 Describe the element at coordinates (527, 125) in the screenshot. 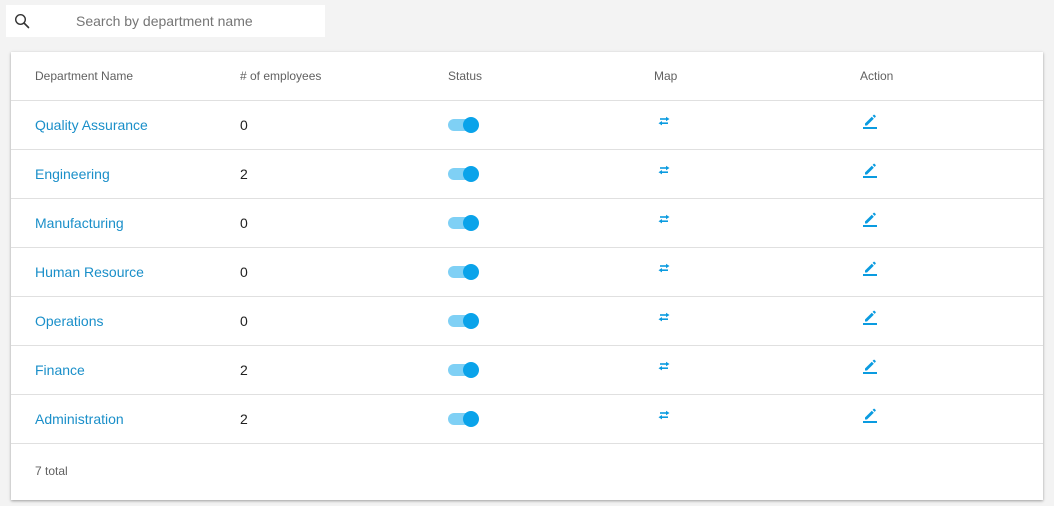

I see `table-row: Quality Assurance 0` at that location.